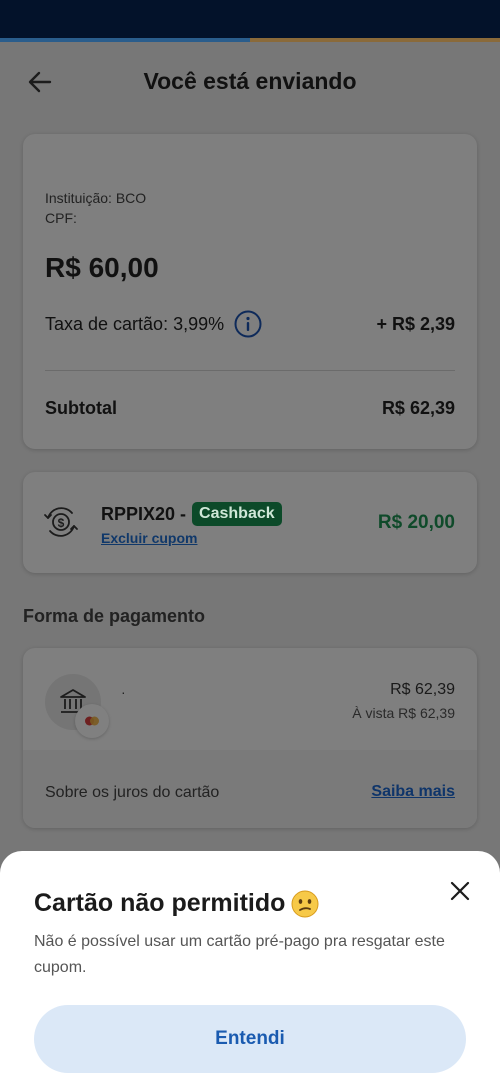 Image resolution: width=500 pixels, height=1084 pixels. What do you see at coordinates (403, 713) in the screenshot?
I see `payment-price-sub: À vista R$ 62,39` at bounding box center [403, 713].